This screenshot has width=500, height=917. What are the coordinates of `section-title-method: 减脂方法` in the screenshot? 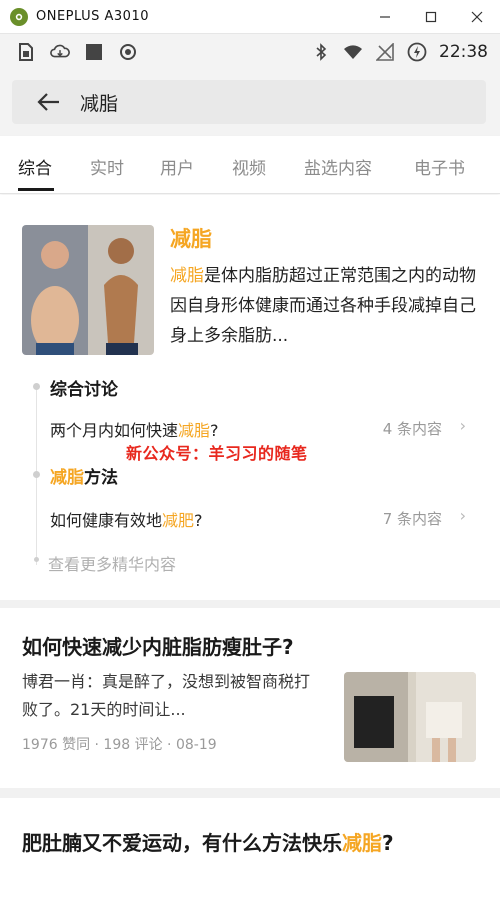 It's located at (84, 478).